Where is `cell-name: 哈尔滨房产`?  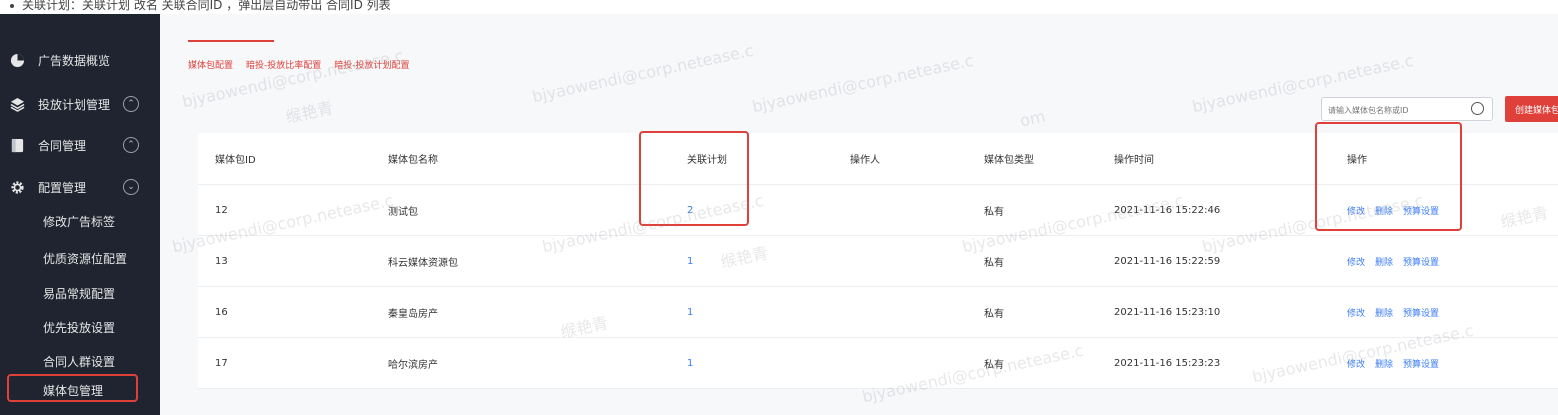 cell-name: 哈尔滨房产 is located at coordinates (413, 365).